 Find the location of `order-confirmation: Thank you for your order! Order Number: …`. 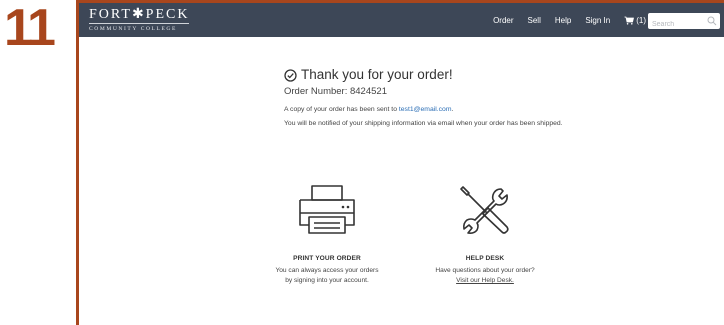

order-confirmation: Thank you for your order! Order Number: … is located at coordinates (429, 98).